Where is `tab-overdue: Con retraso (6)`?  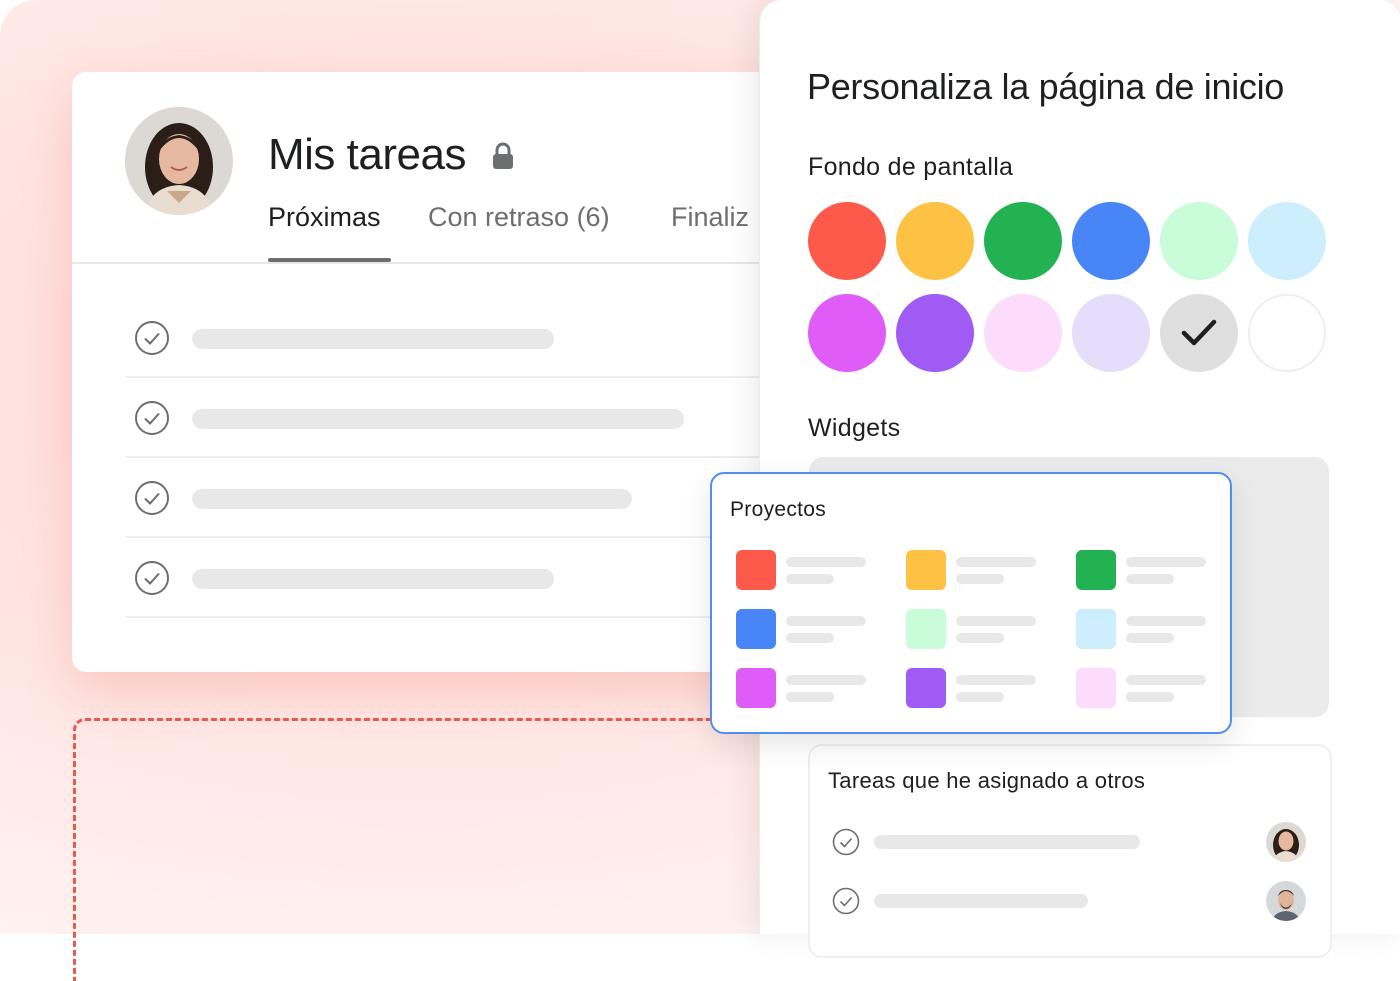 tab-overdue: Con retraso (6) is located at coordinates (519, 217).